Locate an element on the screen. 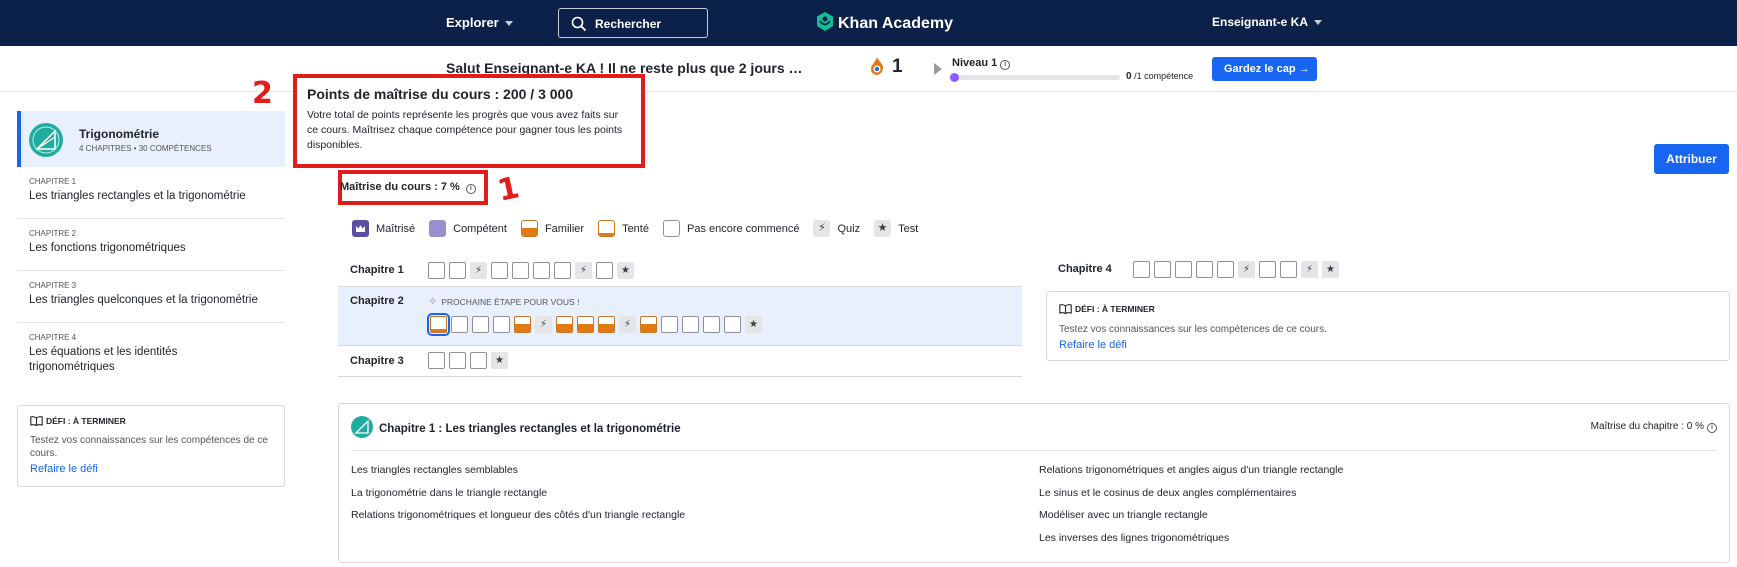 The width and height of the screenshot is (1737, 567). chapter-name: Chapitre 3 is located at coordinates (377, 361).